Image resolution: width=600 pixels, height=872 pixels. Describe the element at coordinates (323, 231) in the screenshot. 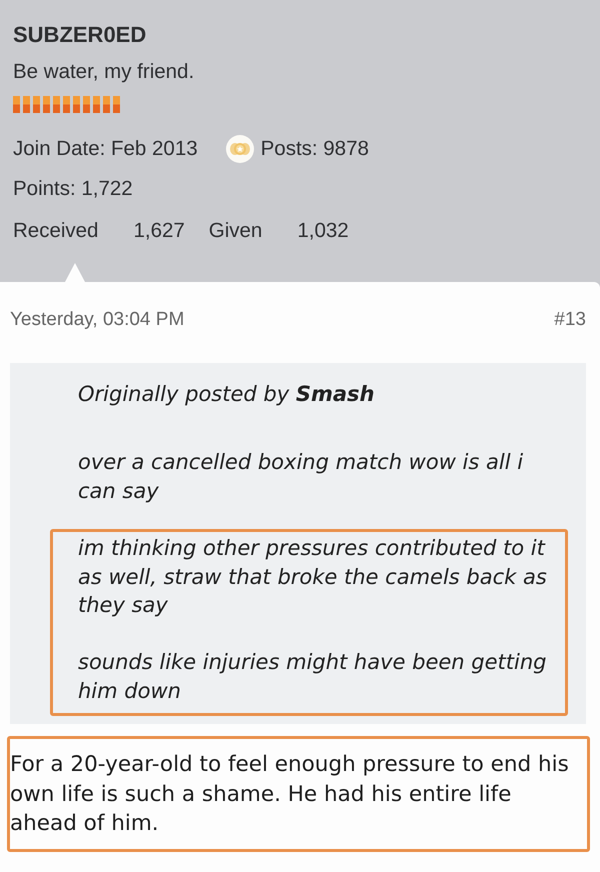

I see `likes-count: 1,032` at that location.